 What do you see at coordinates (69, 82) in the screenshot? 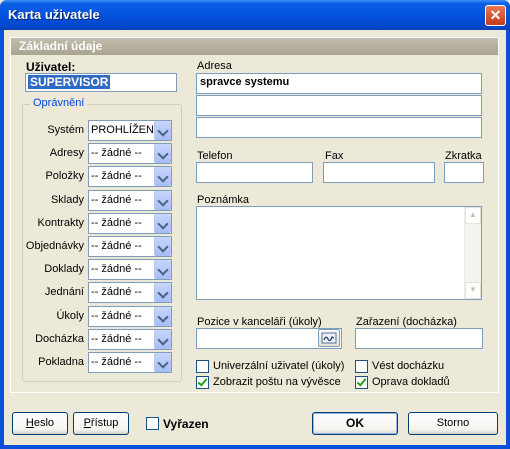
I see `user-value: SUPERVISOR` at bounding box center [69, 82].